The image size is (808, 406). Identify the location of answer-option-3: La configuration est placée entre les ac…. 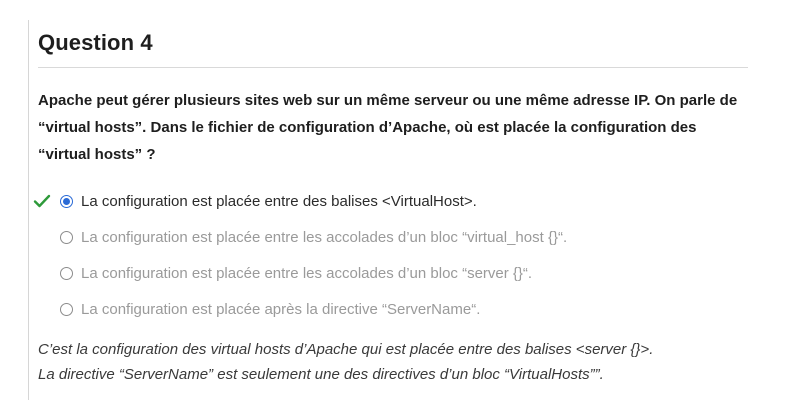
(393, 273).